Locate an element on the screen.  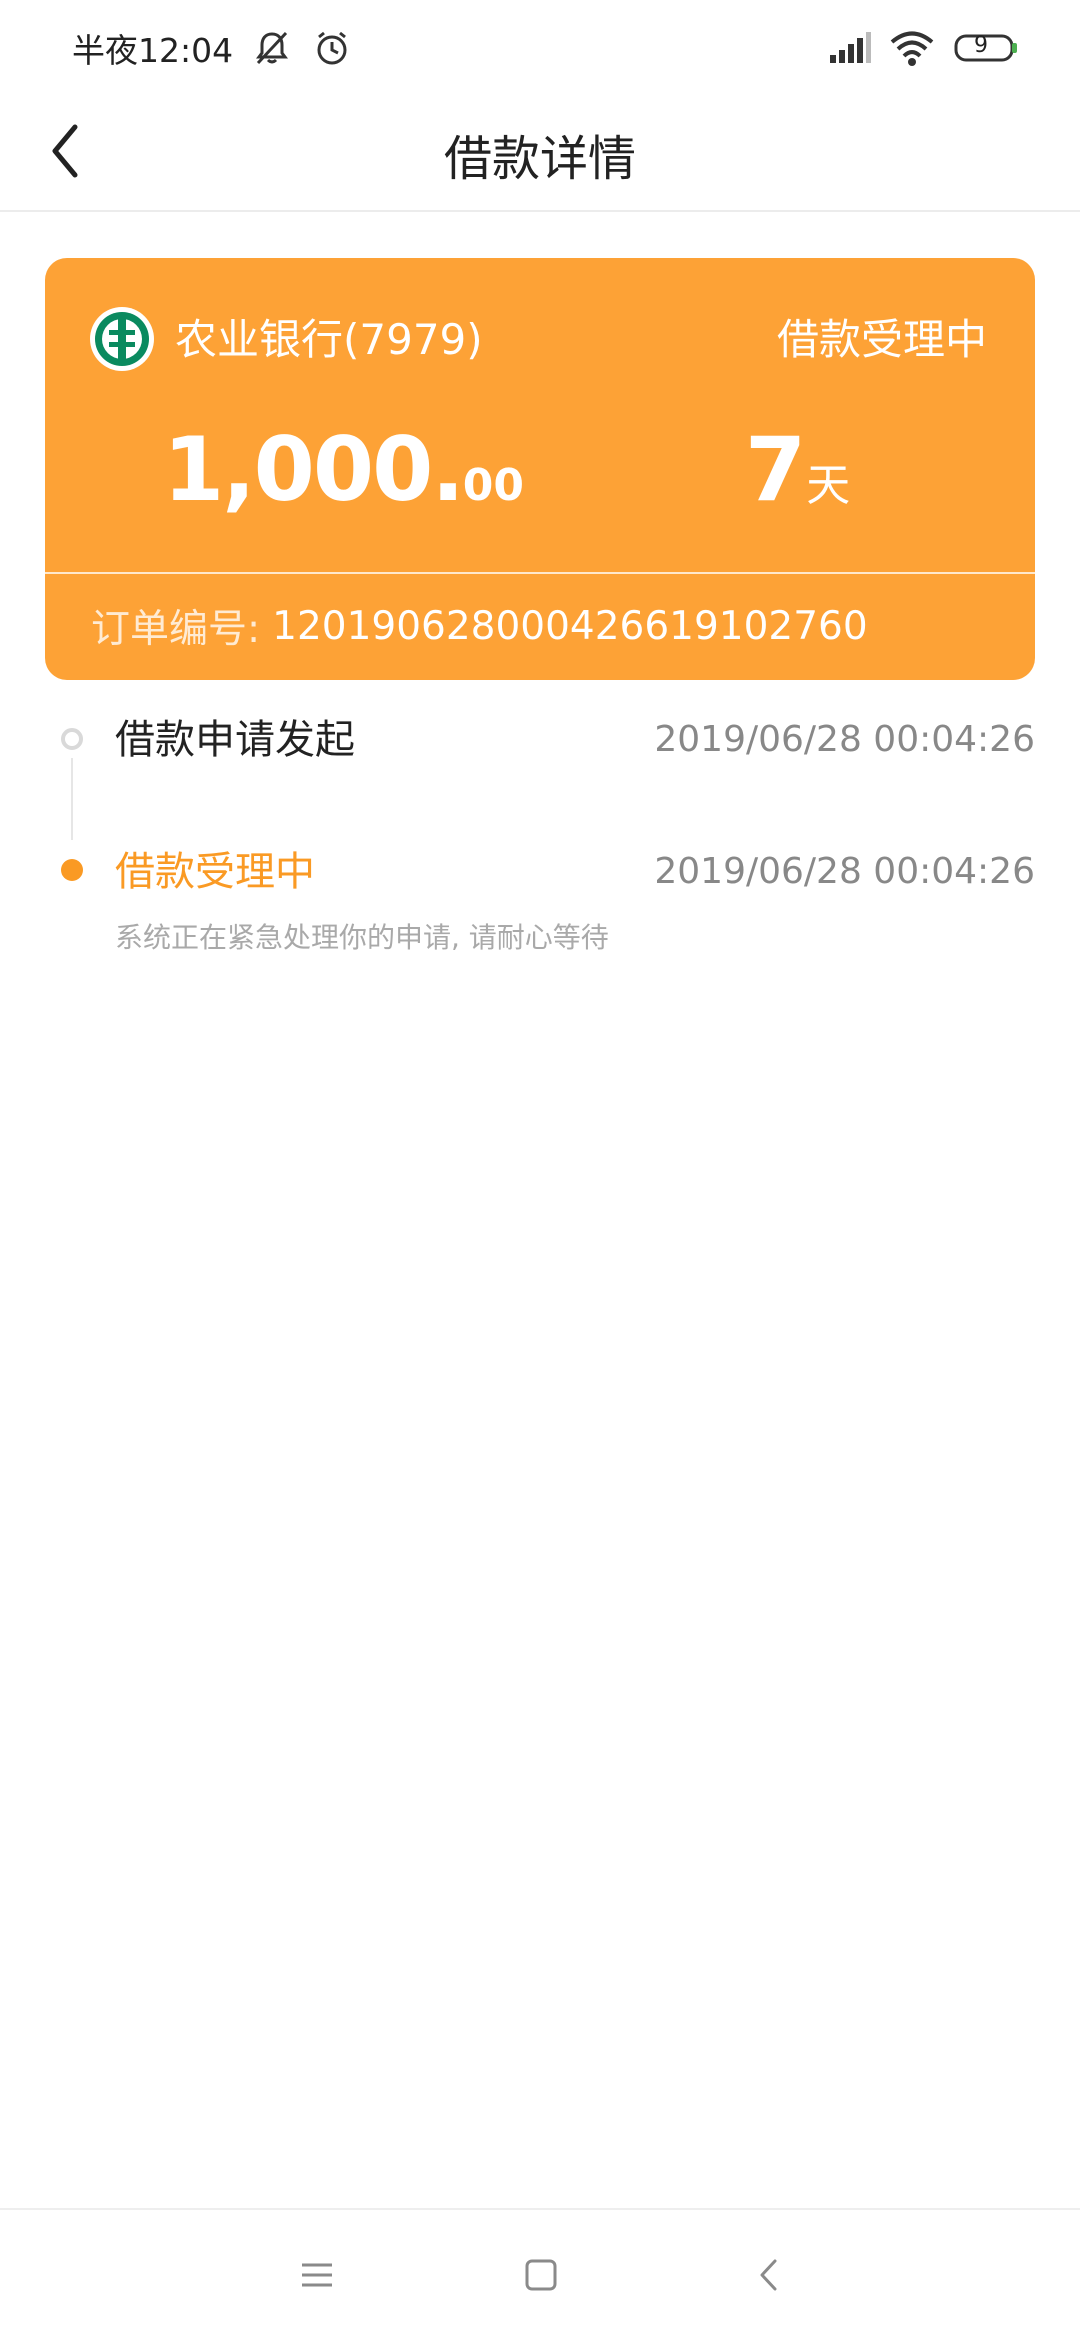
timeline-dot-current is located at coordinates (72, 870).